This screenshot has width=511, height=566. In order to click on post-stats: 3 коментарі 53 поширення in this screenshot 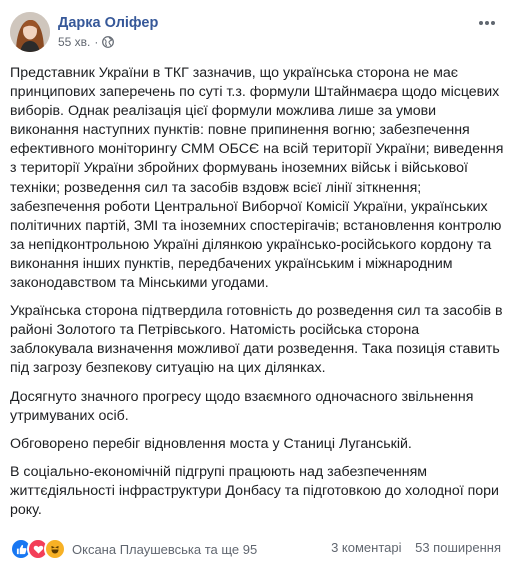, I will do `click(411, 547)`.